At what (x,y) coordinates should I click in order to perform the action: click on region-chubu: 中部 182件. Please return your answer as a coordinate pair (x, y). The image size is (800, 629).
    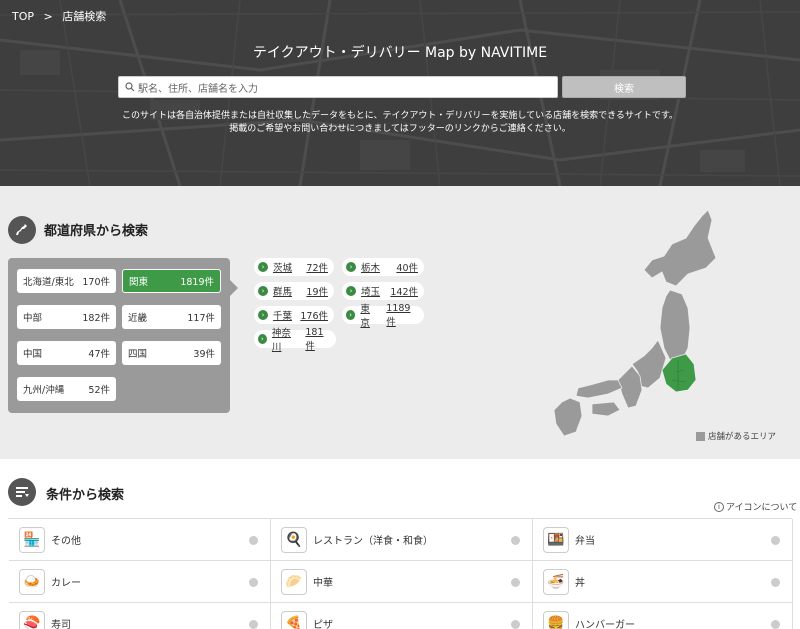
    Looking at the image, I should click on (66, 317).